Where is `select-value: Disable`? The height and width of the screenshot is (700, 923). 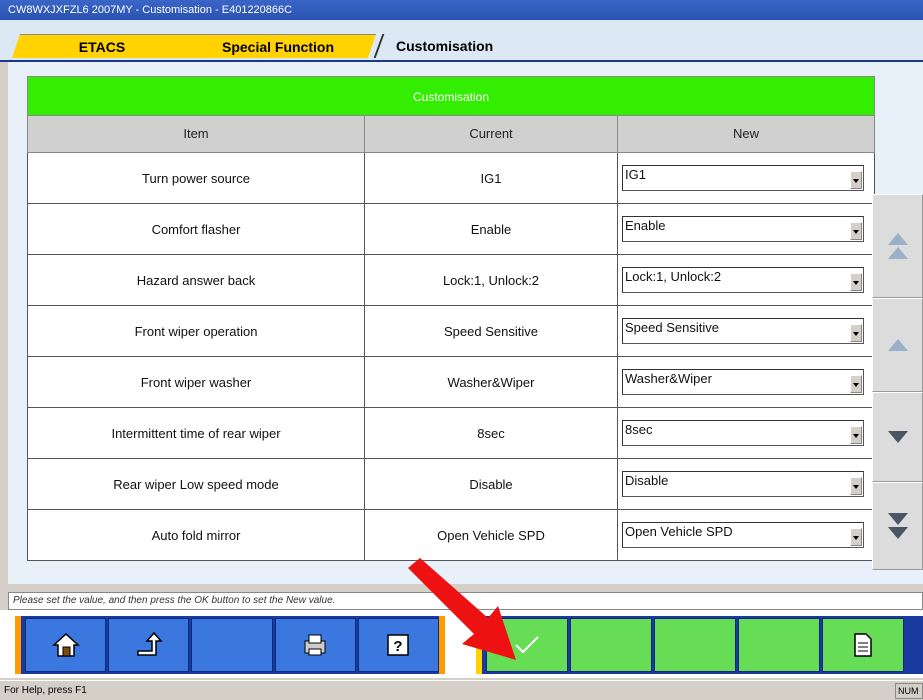
select-value: Disable is located at coordinates (647, 480).